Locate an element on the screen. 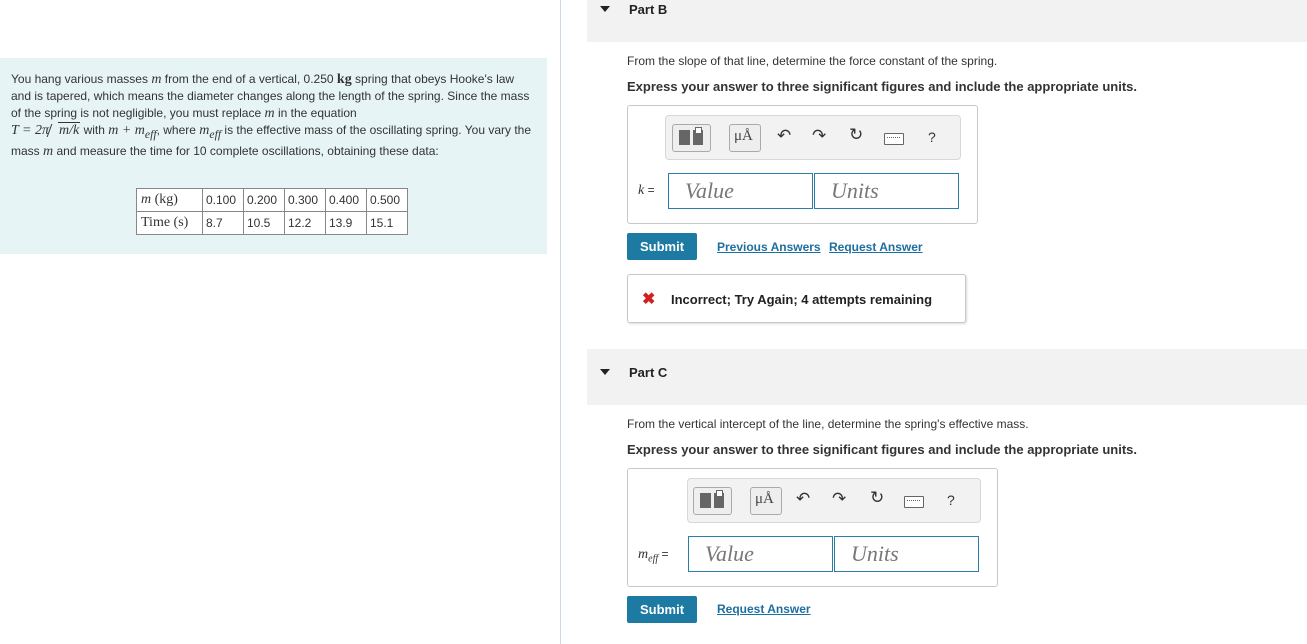  table-cell: 12.2 is located at coordinates (305, 223).